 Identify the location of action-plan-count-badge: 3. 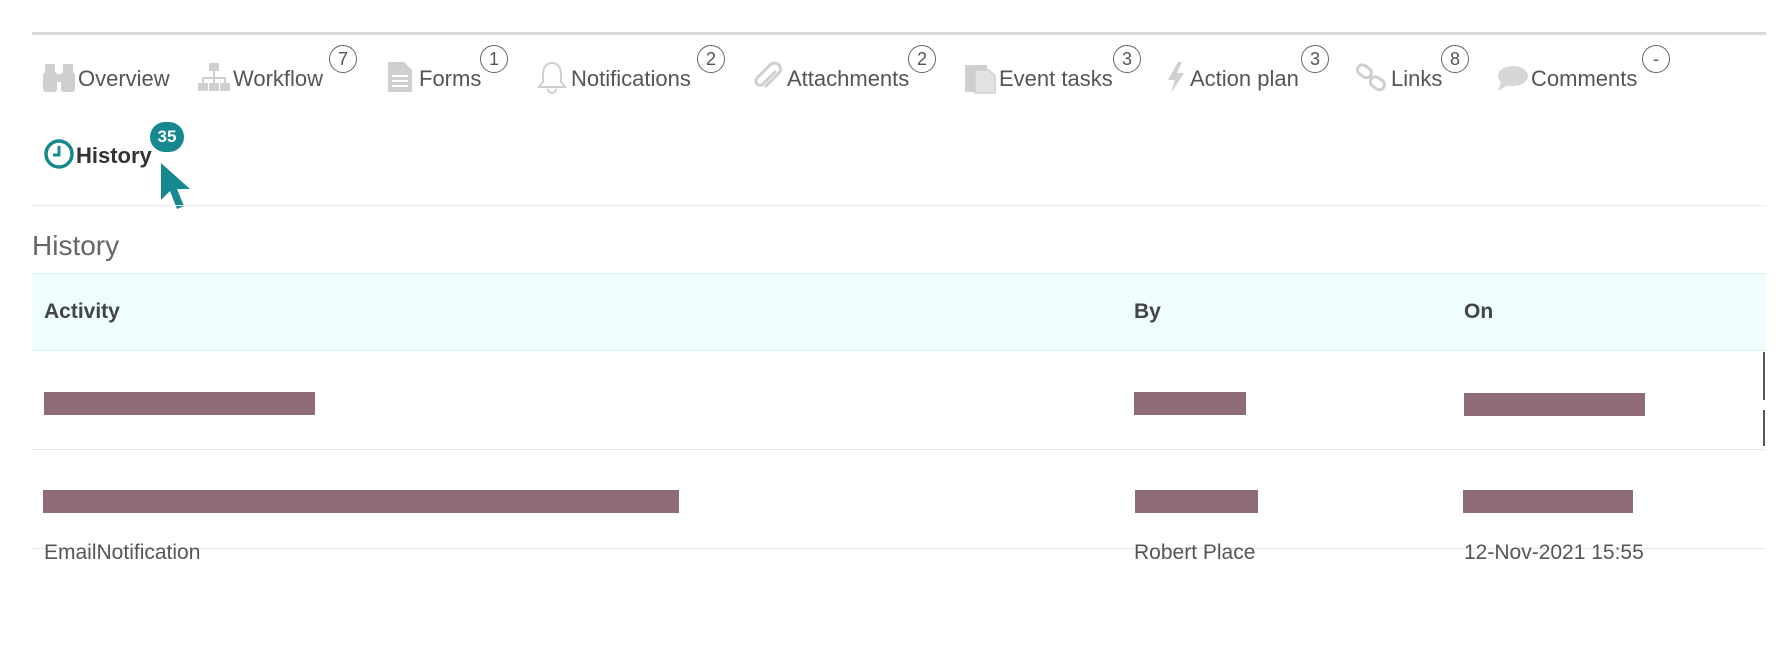
(1315, 59).